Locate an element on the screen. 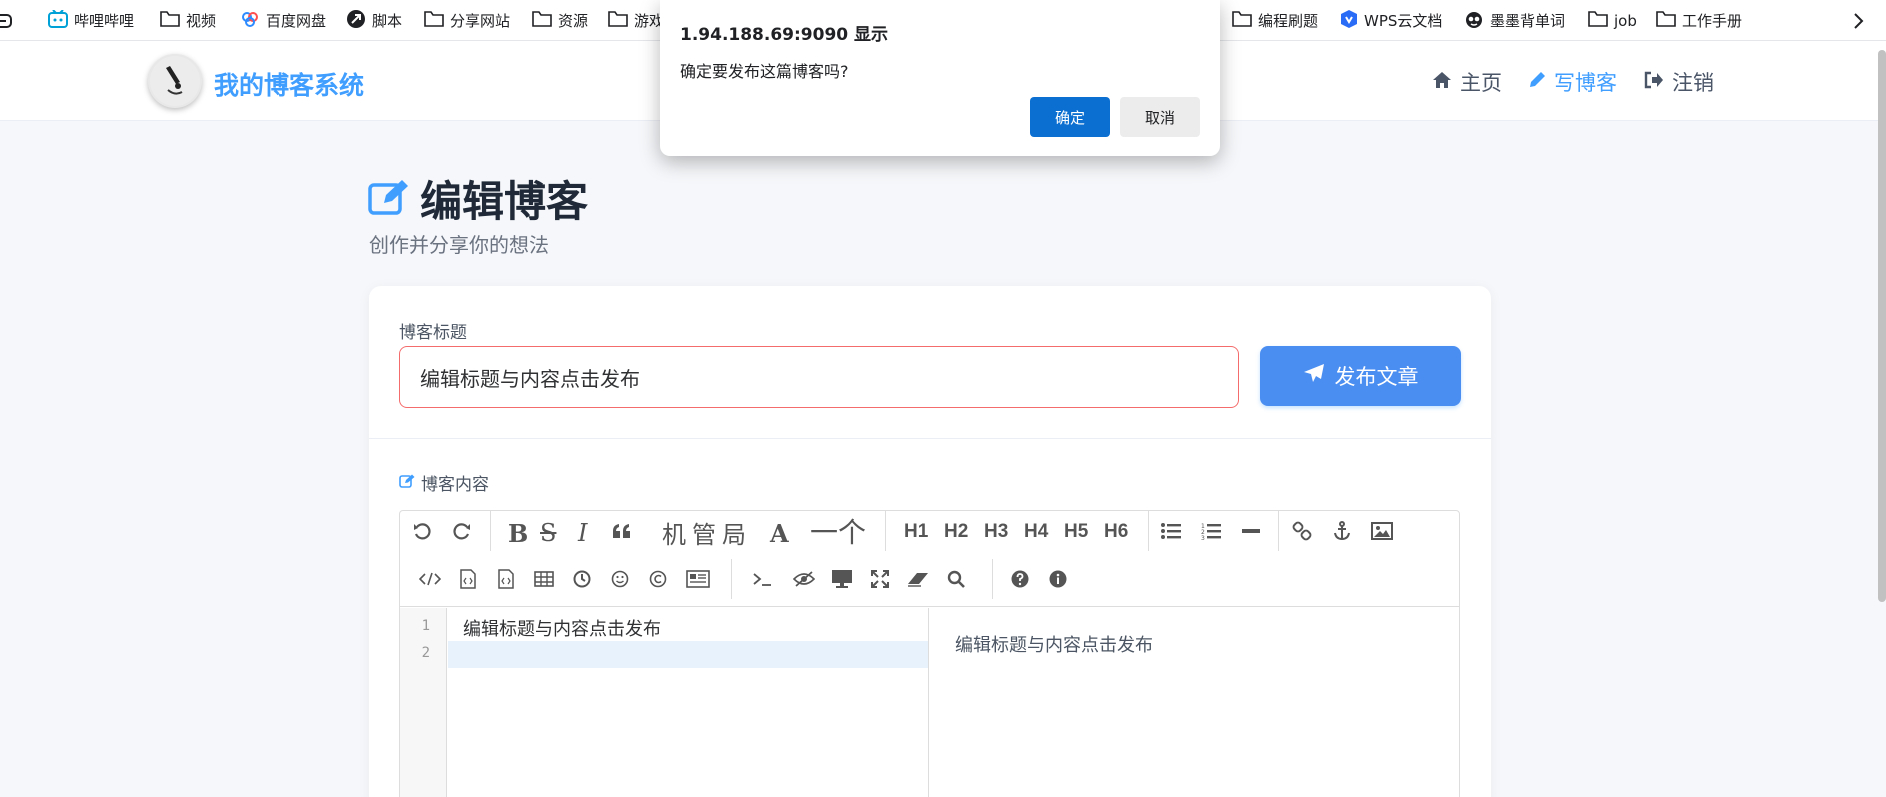 The height and width of the screenshot is (797, 1886). content-label: 博客内容 is located at coordinates (444, 482).